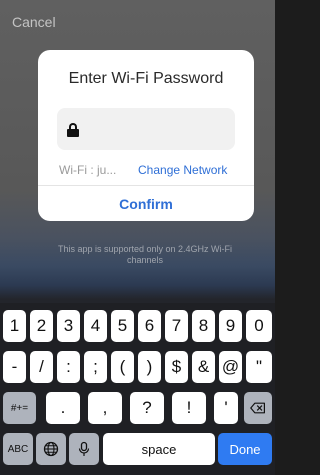 Image resolution: width=320 pixels, height=475 pixels. What do you see at coordinates (19, 408) in the screenshot?
I see `symbols-mode-key: #+=` at bounding box center [19, 408].